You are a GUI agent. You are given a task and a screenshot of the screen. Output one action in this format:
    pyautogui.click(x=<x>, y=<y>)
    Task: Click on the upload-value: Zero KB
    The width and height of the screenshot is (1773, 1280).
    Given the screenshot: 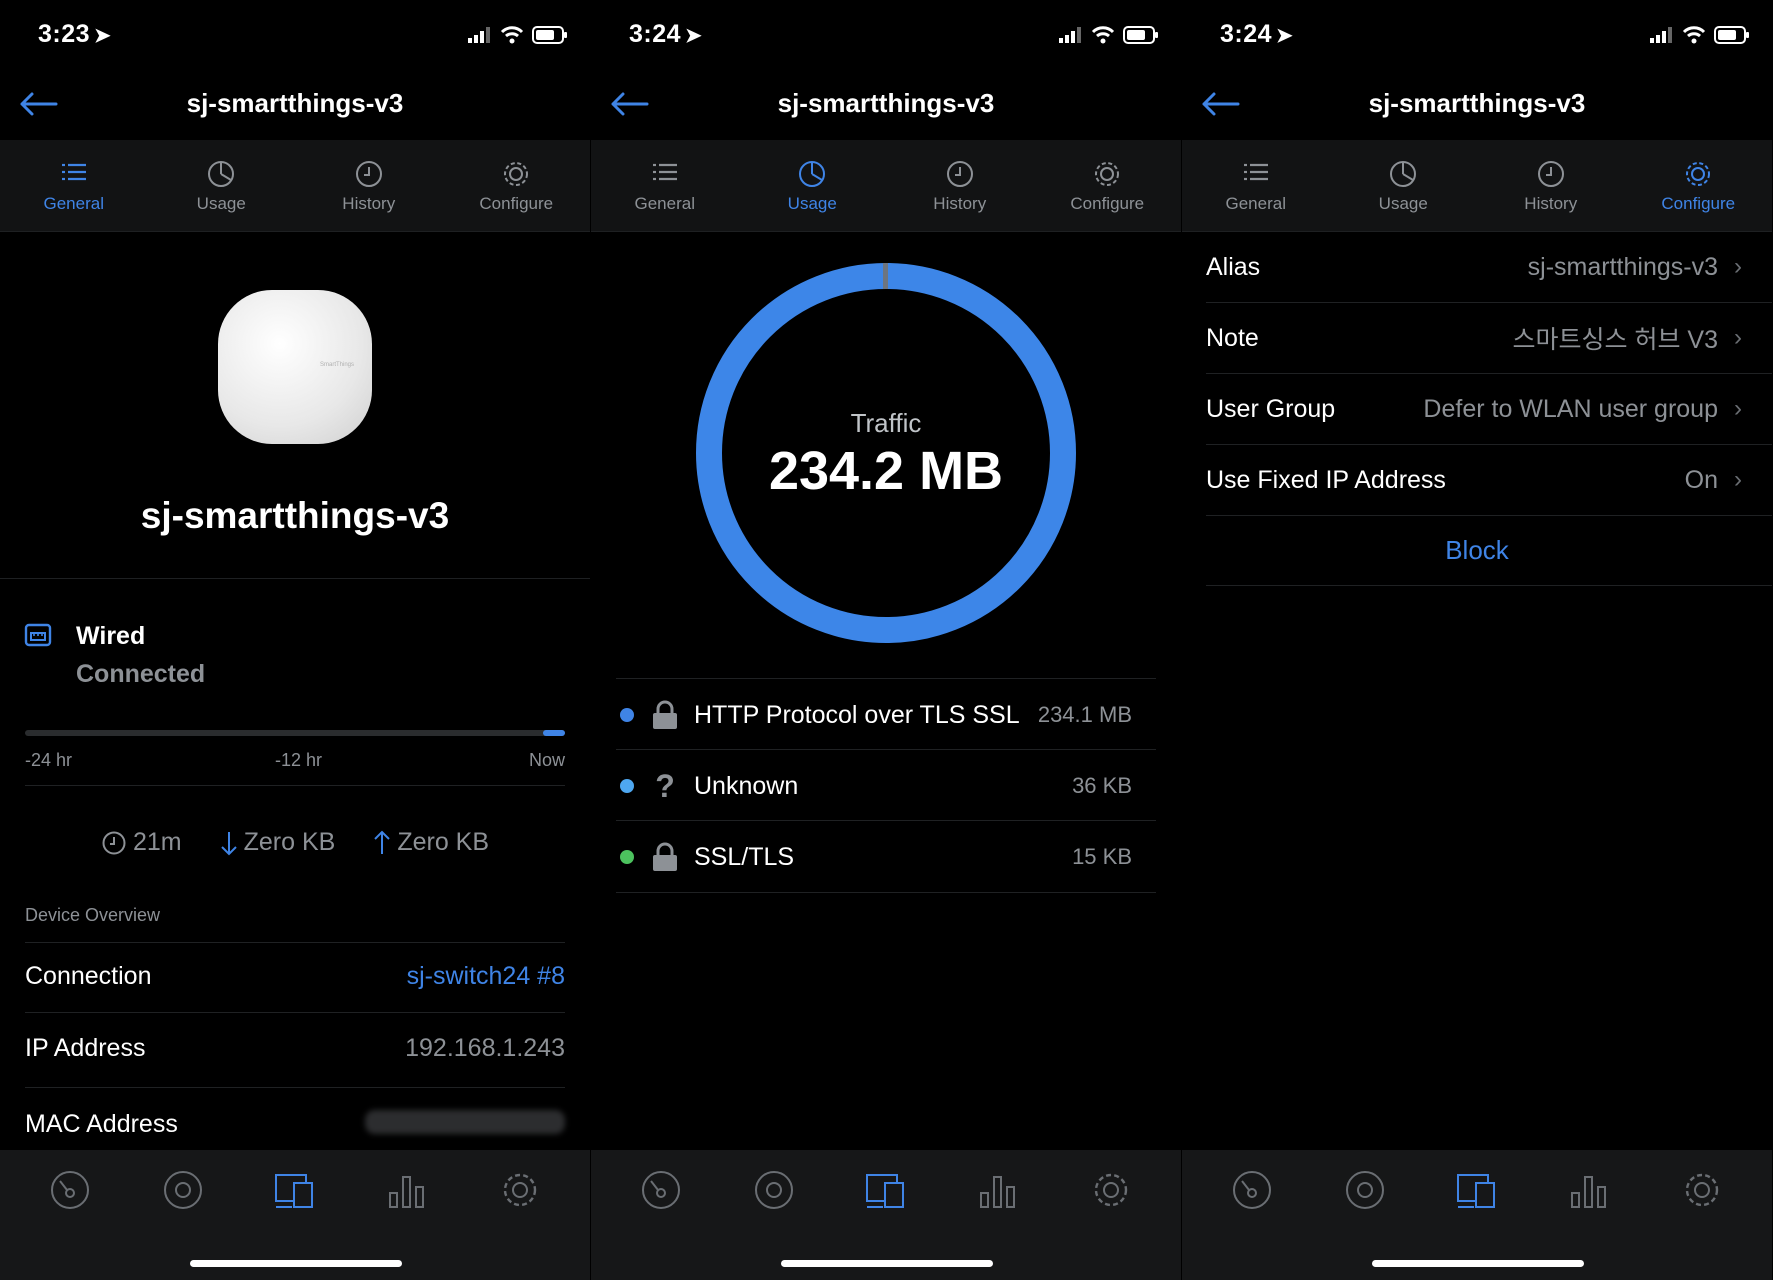 What is the action you would take?
    pyautogui.click(x=443, y=842)
    